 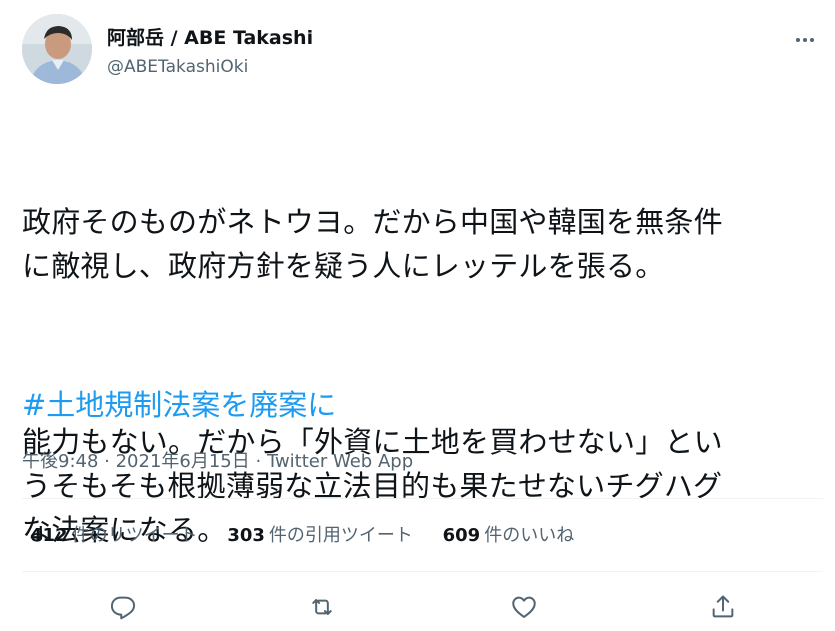 I want to click on source-link: Twitter Web App, so click(x=340, y=461).